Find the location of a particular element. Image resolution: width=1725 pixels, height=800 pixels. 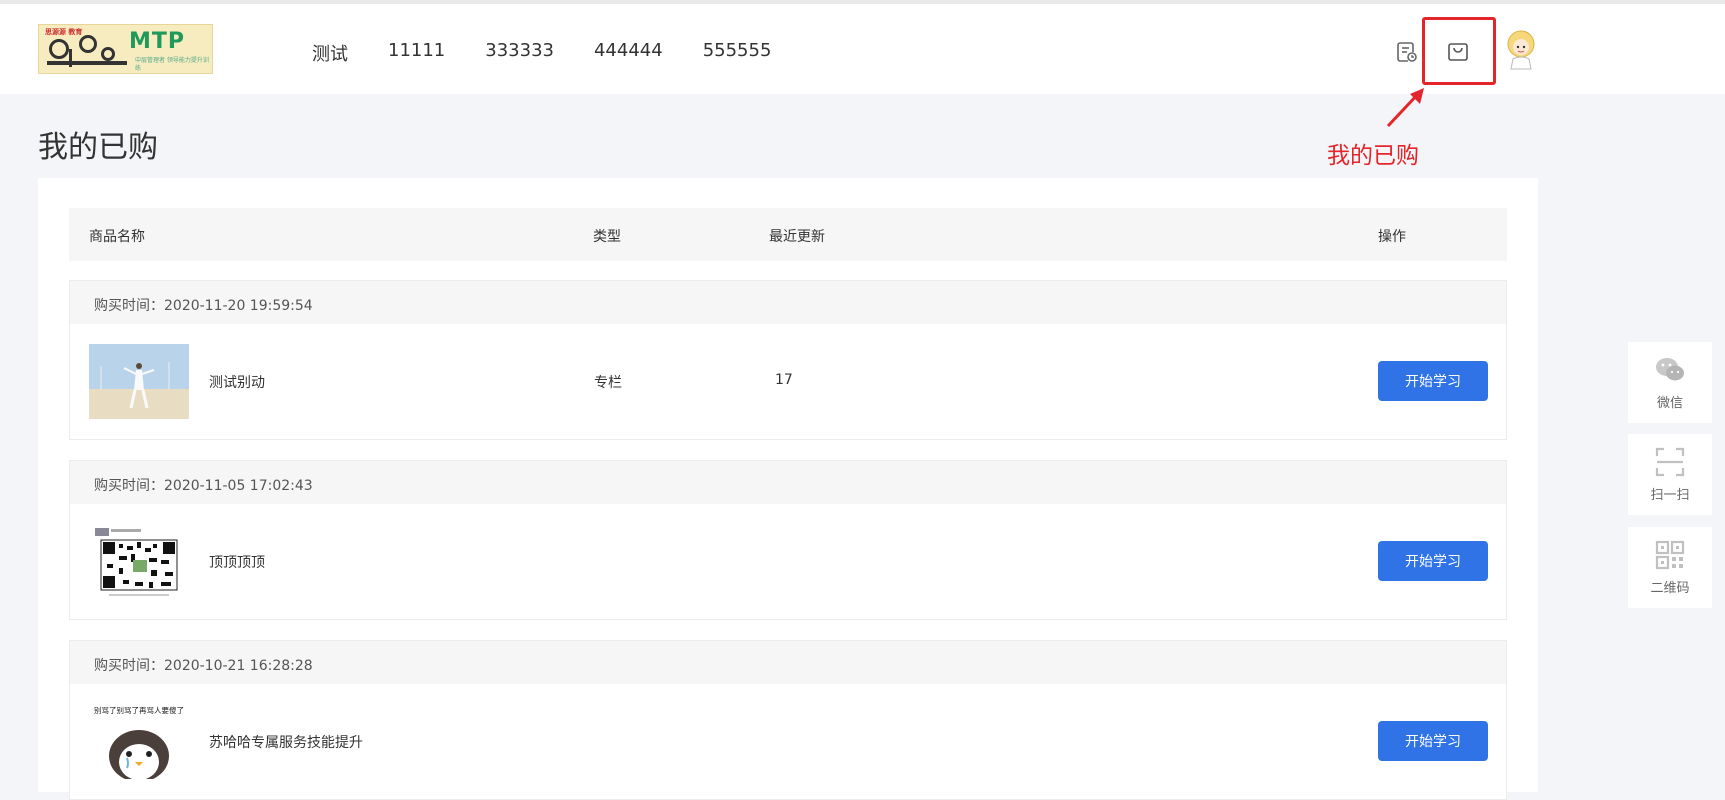

qrcode-icon is located at coordinates (1670, 555).